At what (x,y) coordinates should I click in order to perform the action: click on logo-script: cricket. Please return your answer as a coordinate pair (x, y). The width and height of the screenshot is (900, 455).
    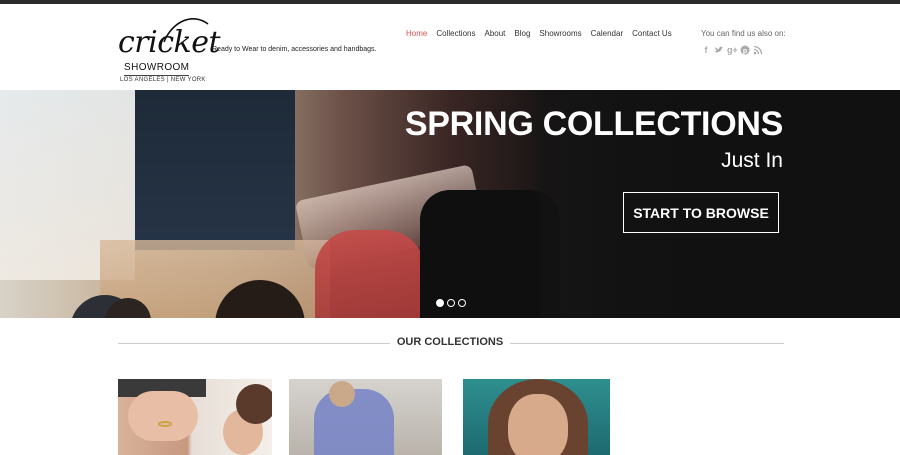
    Looking at the image, I should click on (169, 42).